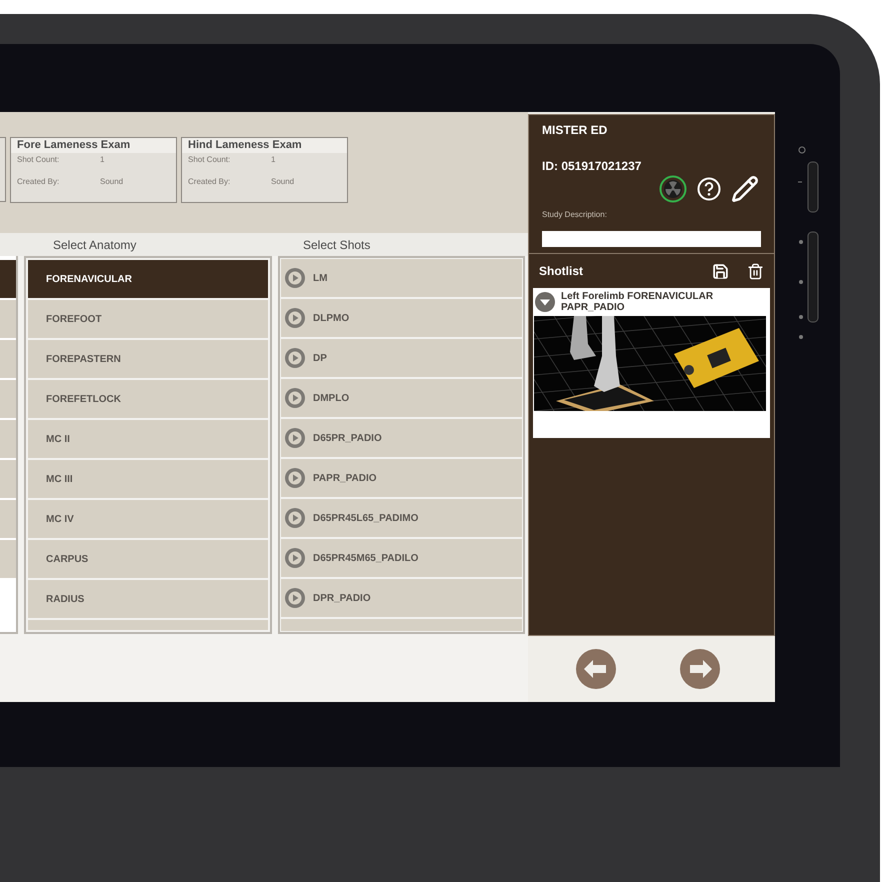 This screenshot has width=882, height=882. I want to click on field-label: Study Description:, so click(575, 215).